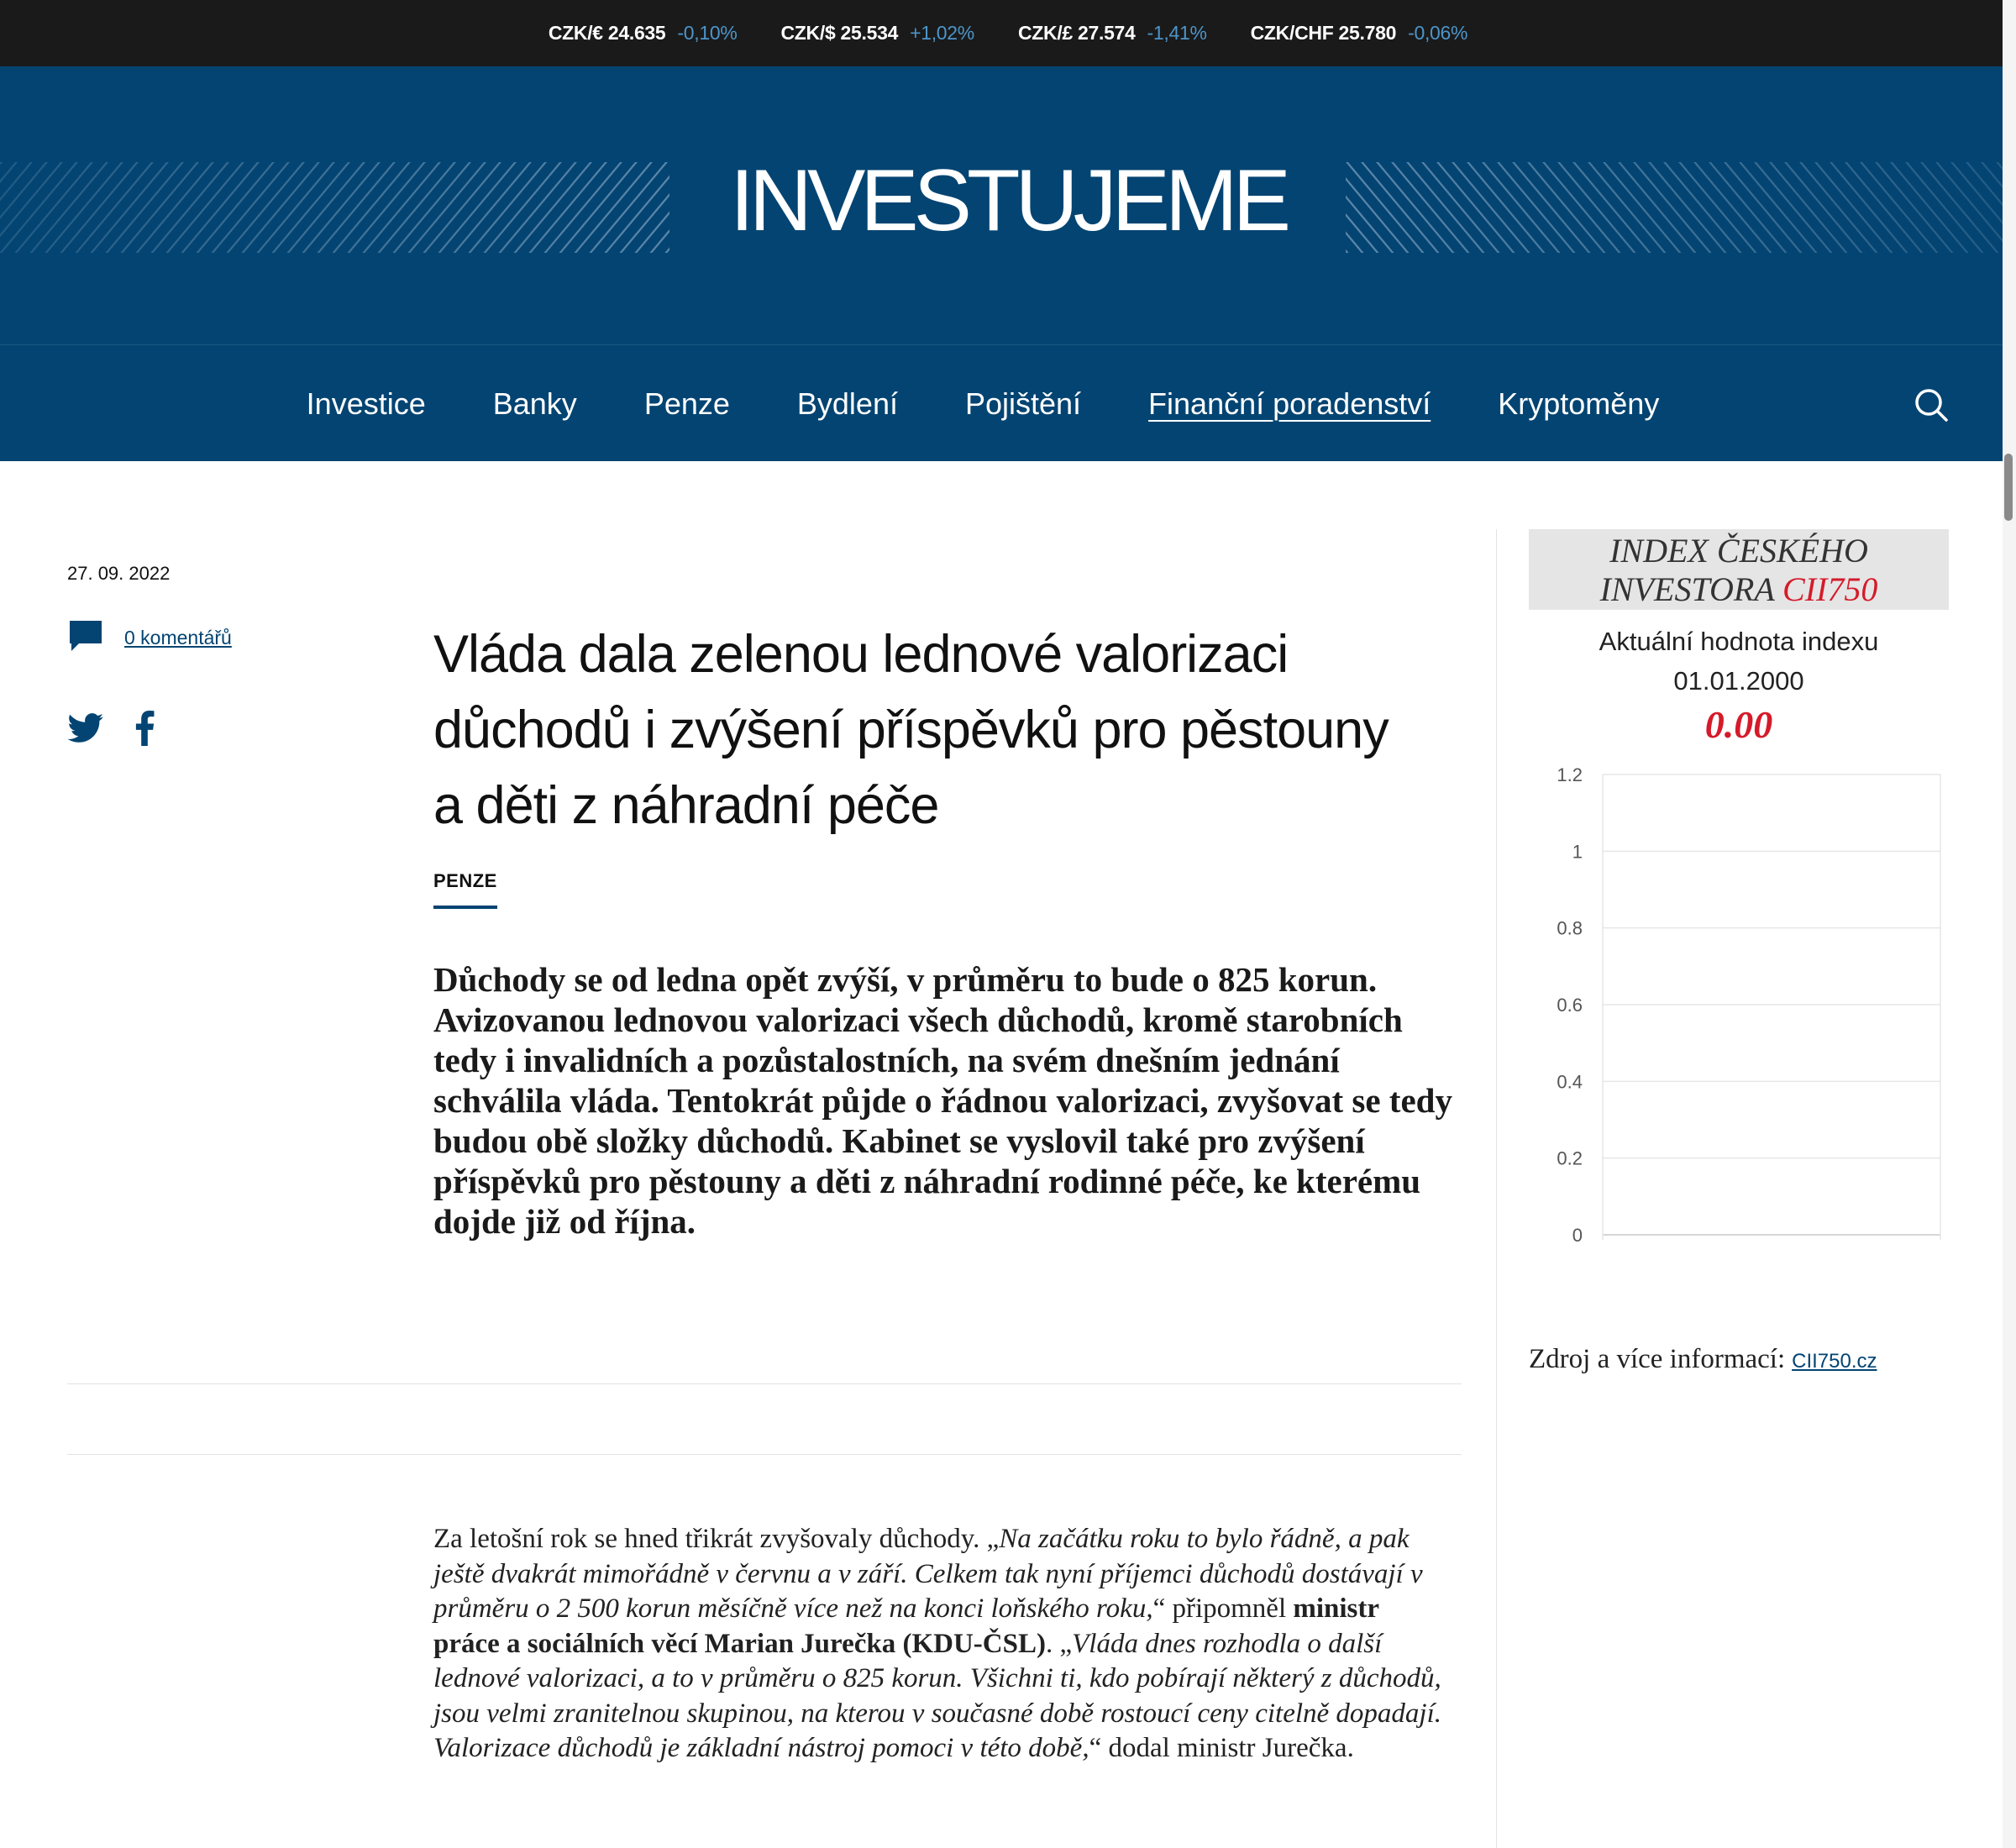 Image resolution: width=2016 pixels, height=1848 pixels. Describe the element at coordinates (119, 573) in the screenshot. I see `article-date: 27. 09. 2022` at that location.